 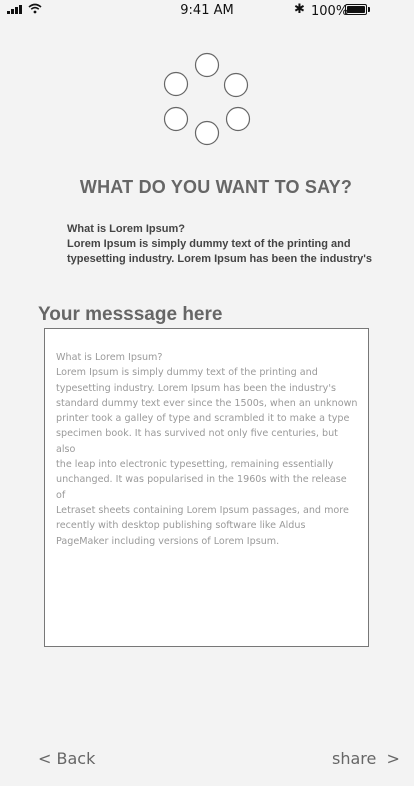 I want to click on page-title: WHAT DO YOU WANT TO SAY?, so click(x=216, y=187).